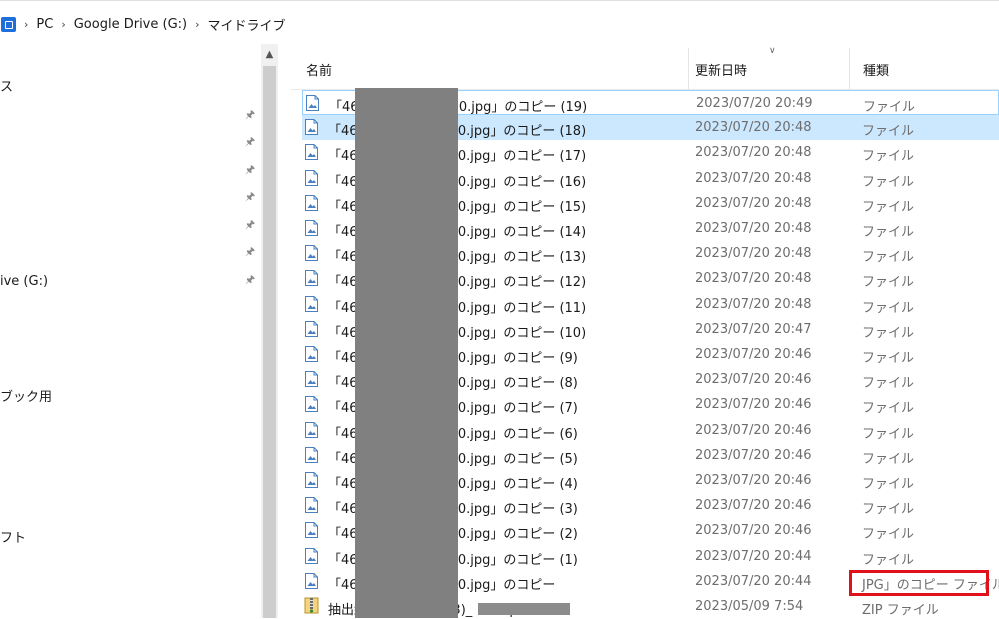  I want to click on file-name-suffix: 70.jpg」のコピー (16), so click(518, 182).